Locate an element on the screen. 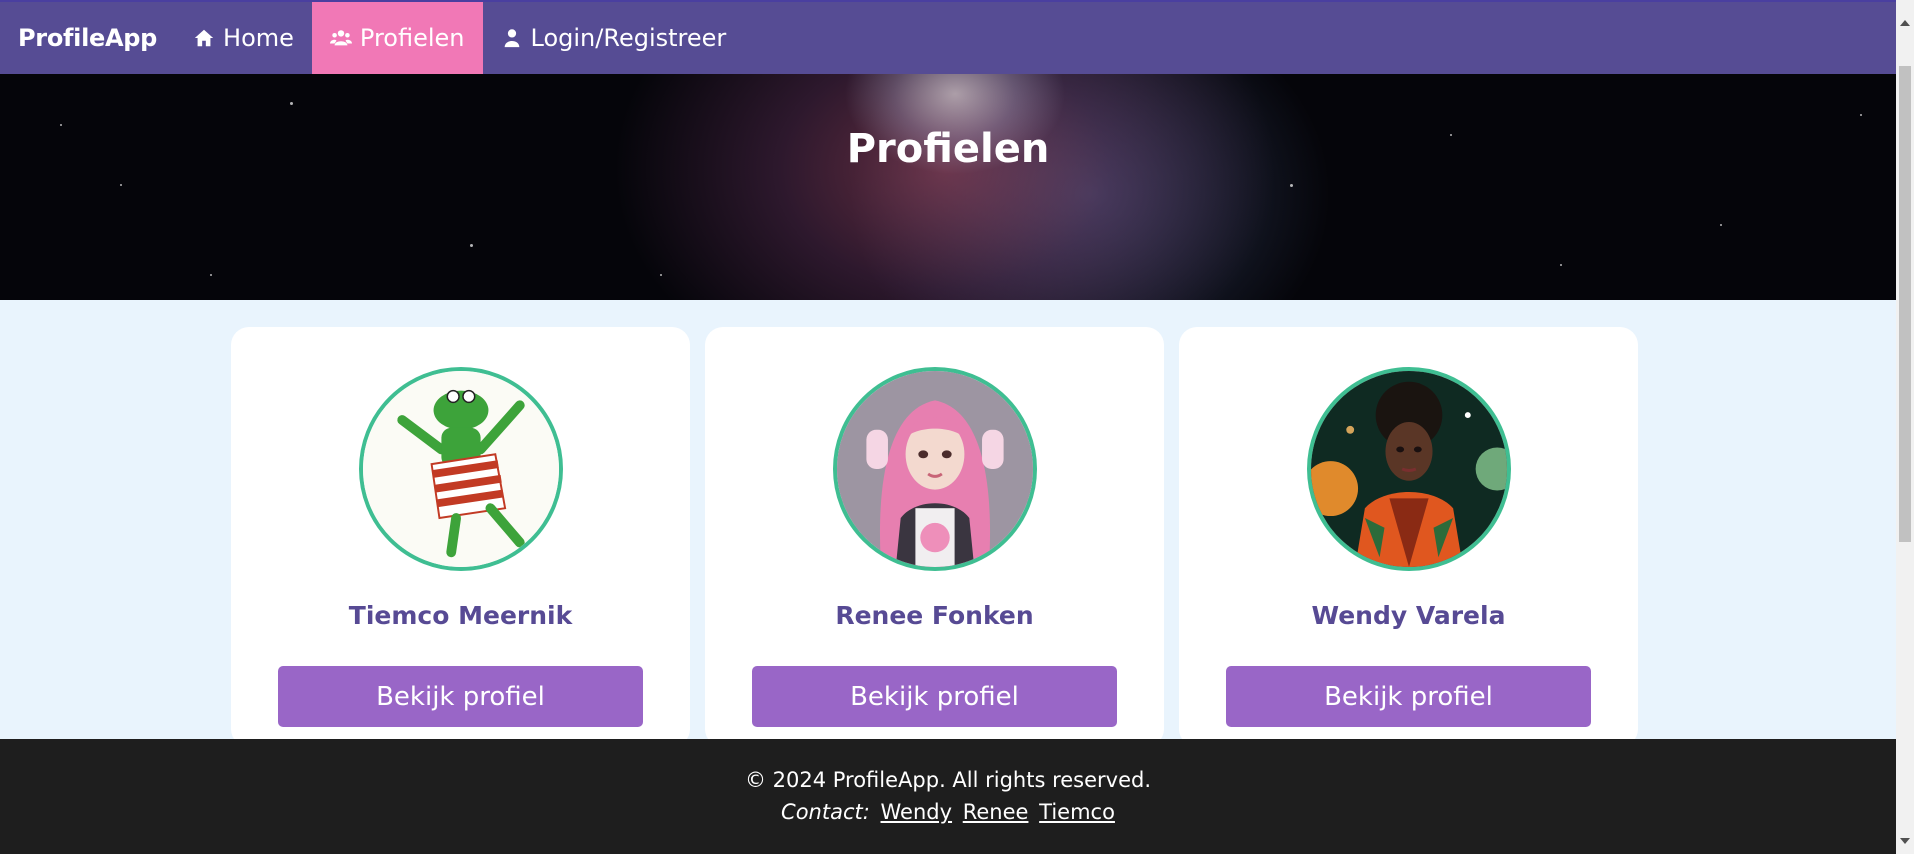 The height and width of the screenshot is (854, 1914). scroll-up-arrow-icon is located at coordinates (1905, 23).